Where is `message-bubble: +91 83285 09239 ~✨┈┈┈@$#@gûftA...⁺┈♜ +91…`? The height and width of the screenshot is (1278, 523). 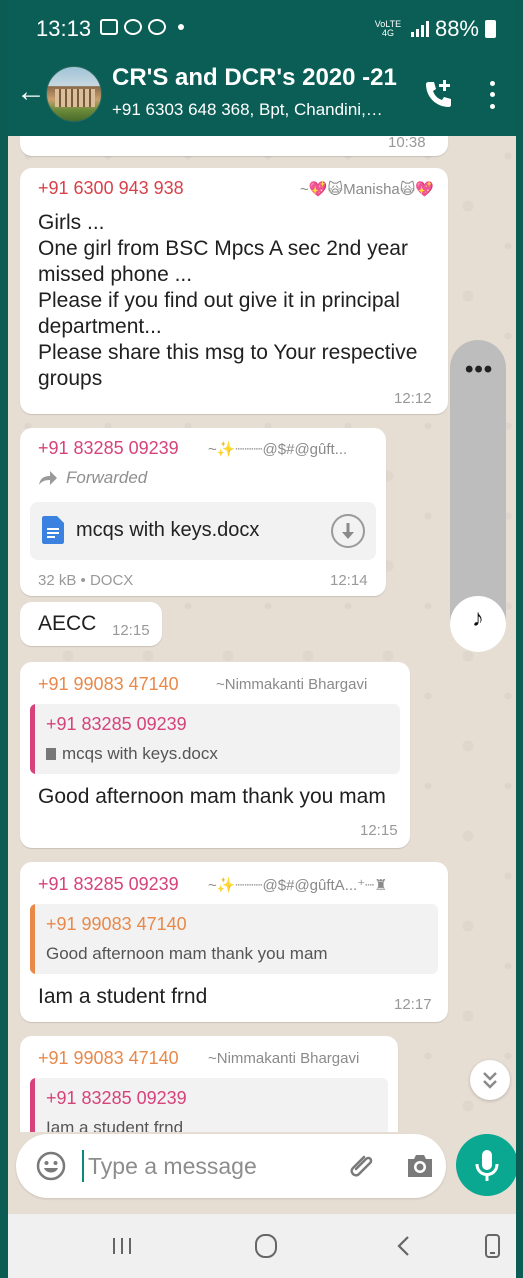
message-bubble: +91 83285 09239 ~✨┈┈┈@$#@gûftA...⁺┈♜ +91… is located at coordinates (234, 942).